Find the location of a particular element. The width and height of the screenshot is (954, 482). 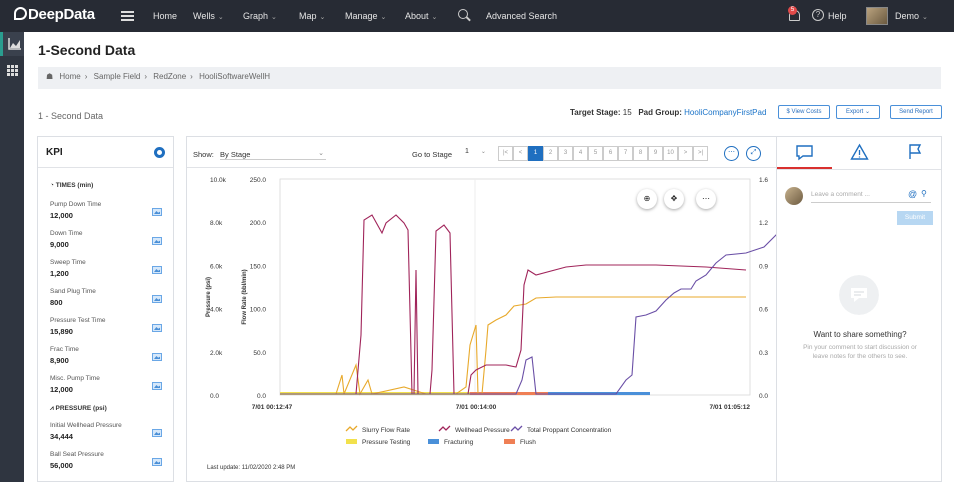

y-tick-label: 8.0k is located at coordinates (216, 223).